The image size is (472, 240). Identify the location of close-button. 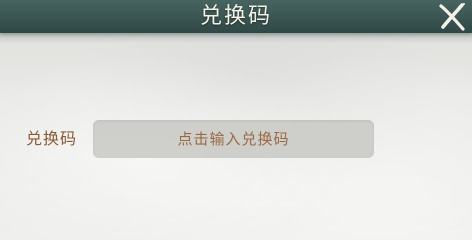
(452, 17).